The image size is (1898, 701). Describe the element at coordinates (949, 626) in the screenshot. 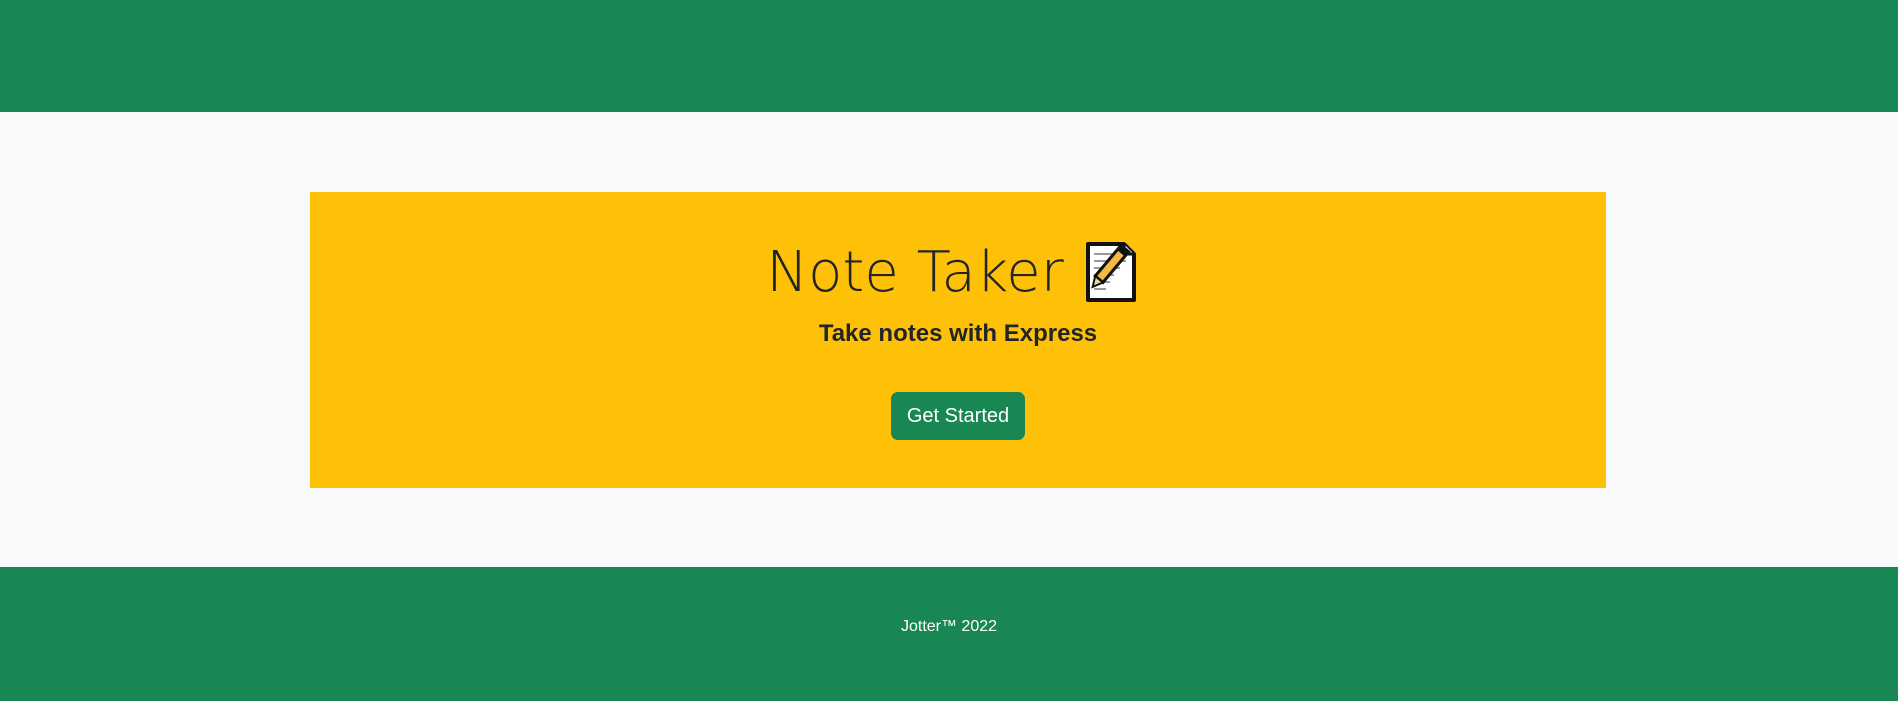

I see `footer-copyright: Jotter™ 2022` at that location.